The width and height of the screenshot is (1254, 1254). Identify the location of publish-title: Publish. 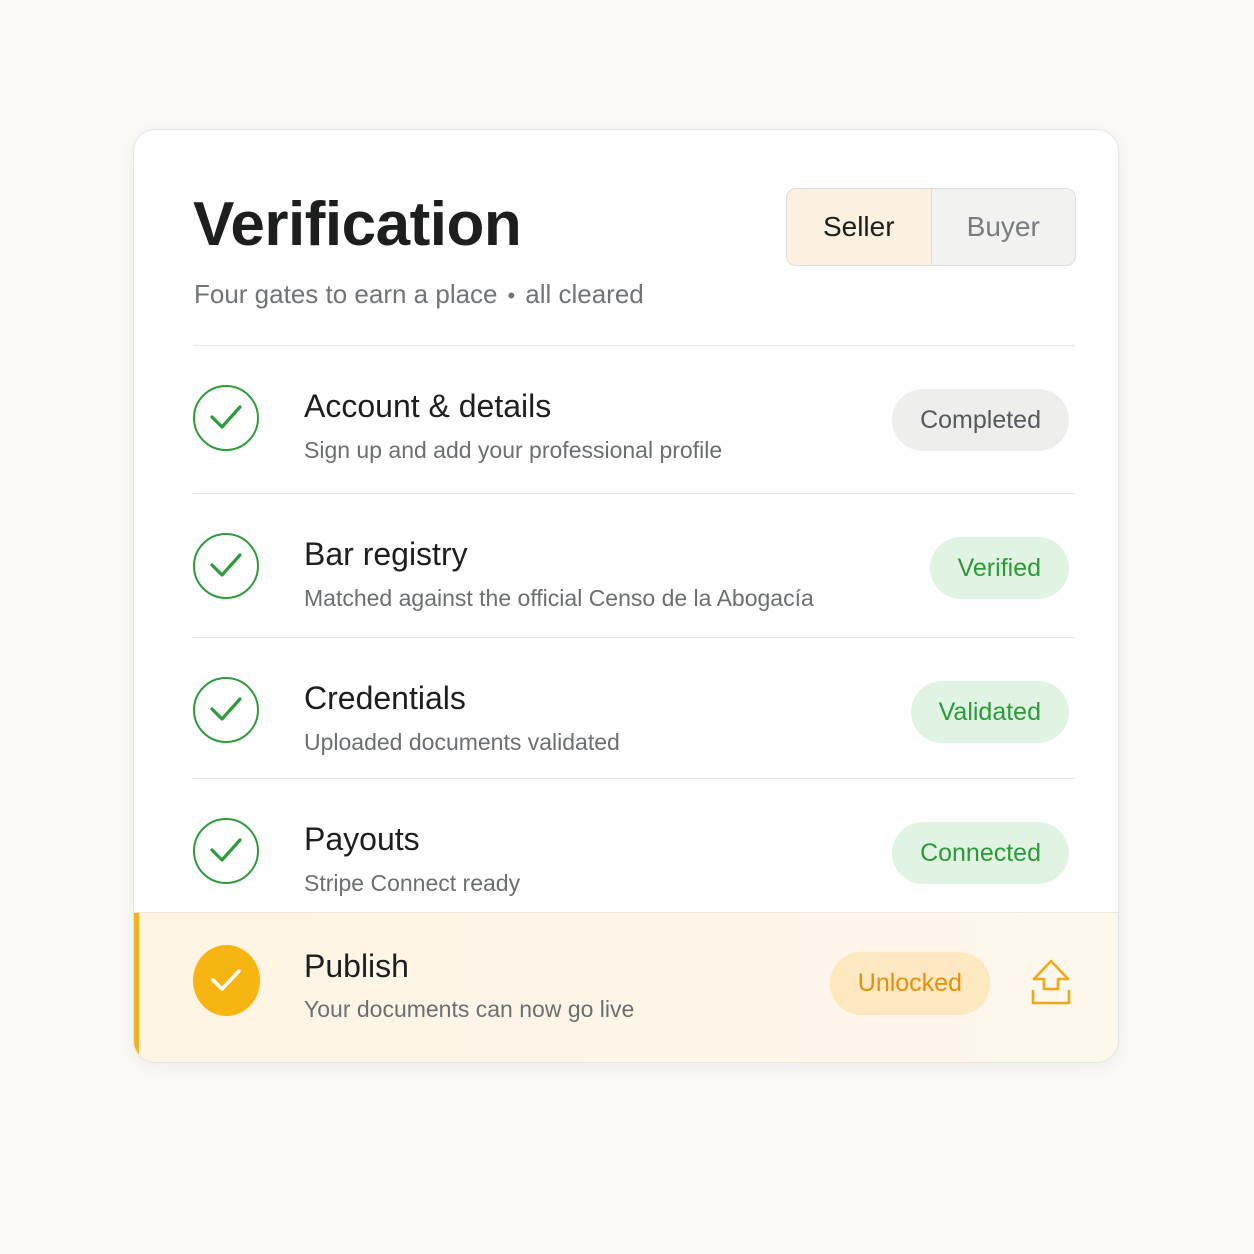
(356, 966).